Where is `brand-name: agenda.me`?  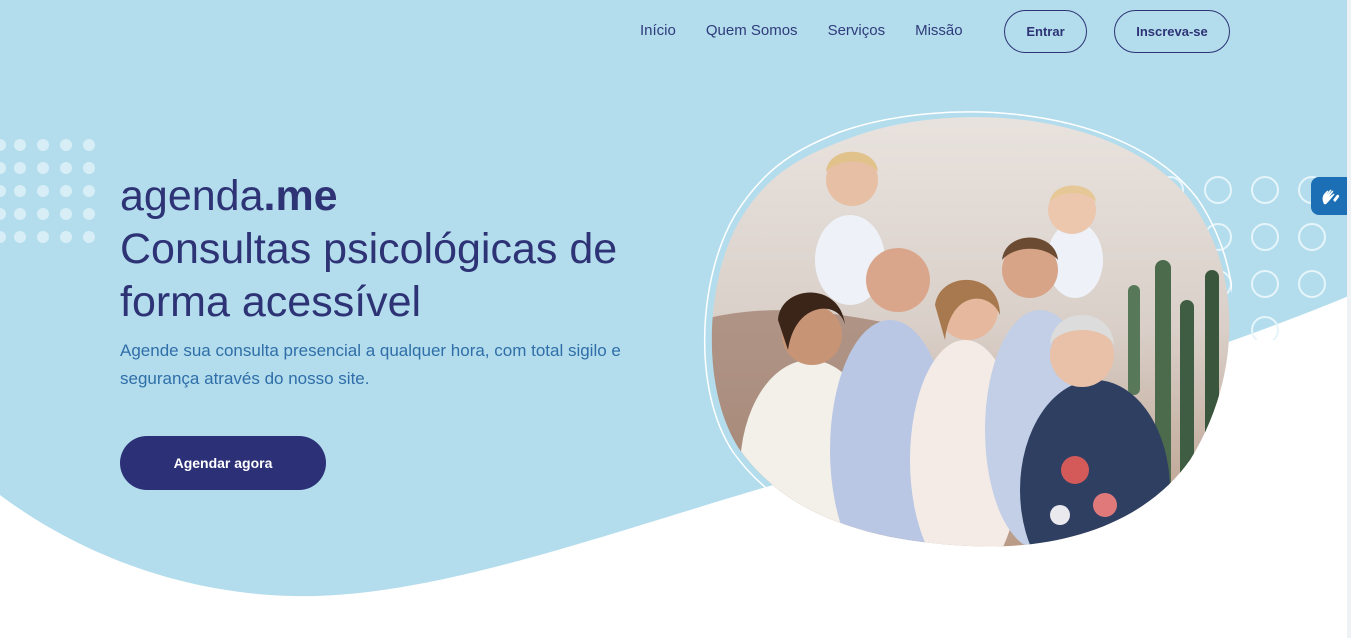 brand-name: agenda.me is located at coordinates (229, 196).